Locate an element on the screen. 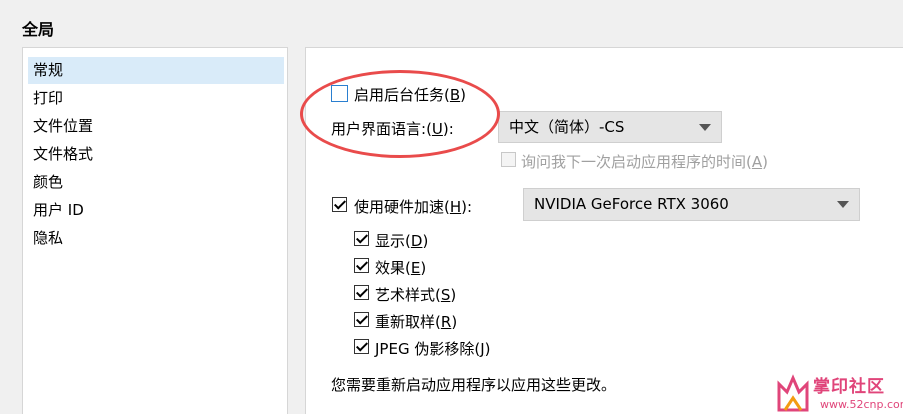 This screenshot has height=414, width=903. ask-next-launch-label: 询问我下一次启动应用程序的时间(A) is located at coordinates (644, 162).